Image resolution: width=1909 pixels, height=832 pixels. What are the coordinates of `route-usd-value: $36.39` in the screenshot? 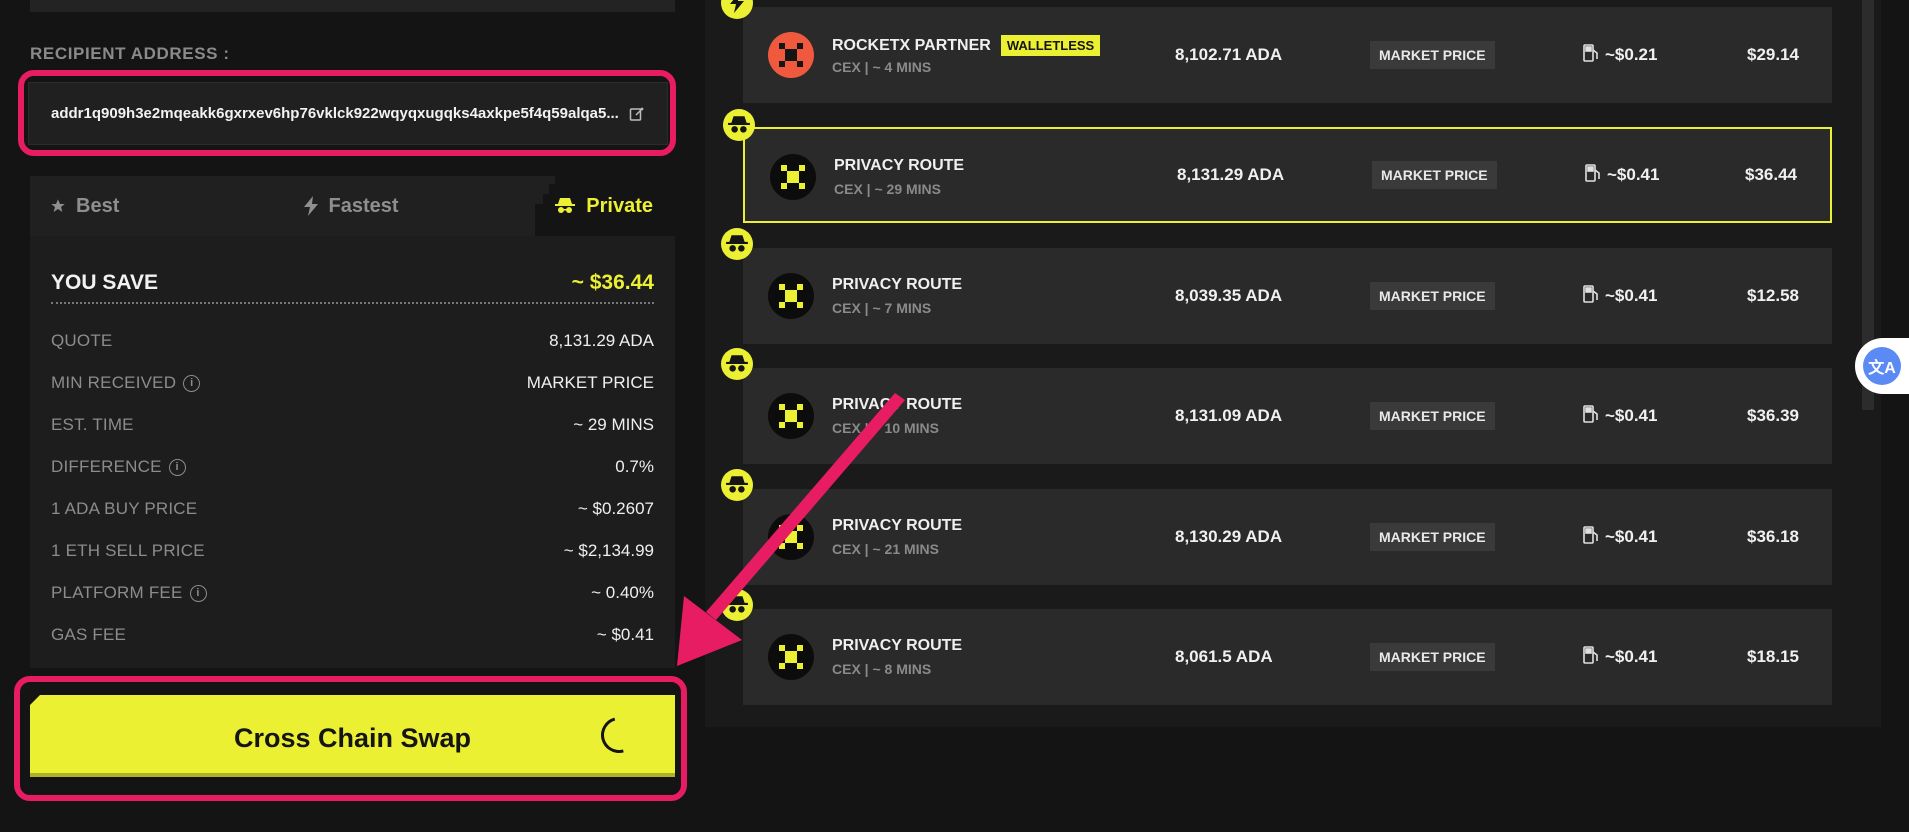 It's located at (1773, 415).